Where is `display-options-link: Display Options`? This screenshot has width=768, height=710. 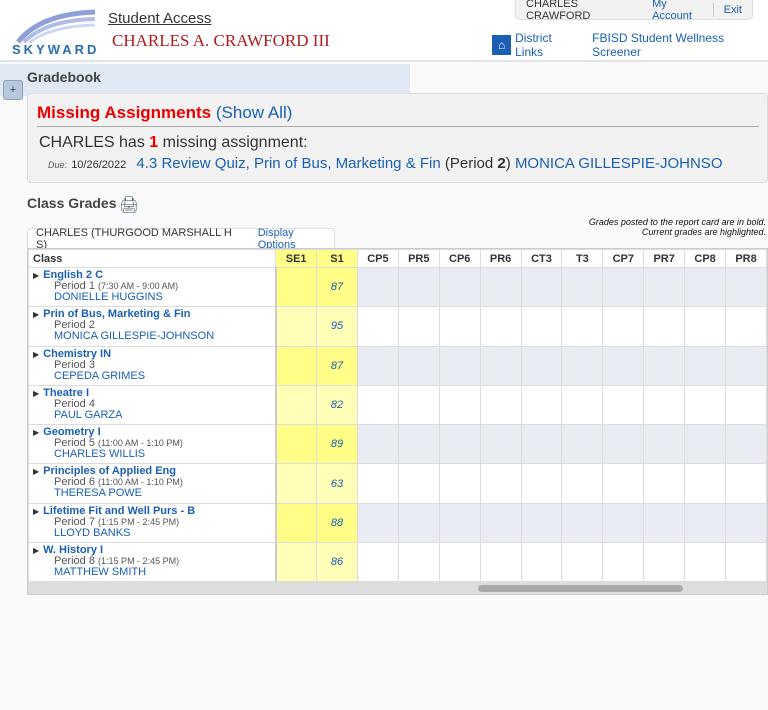
display-options-link: Display Options is located at coordinates (296, 239).